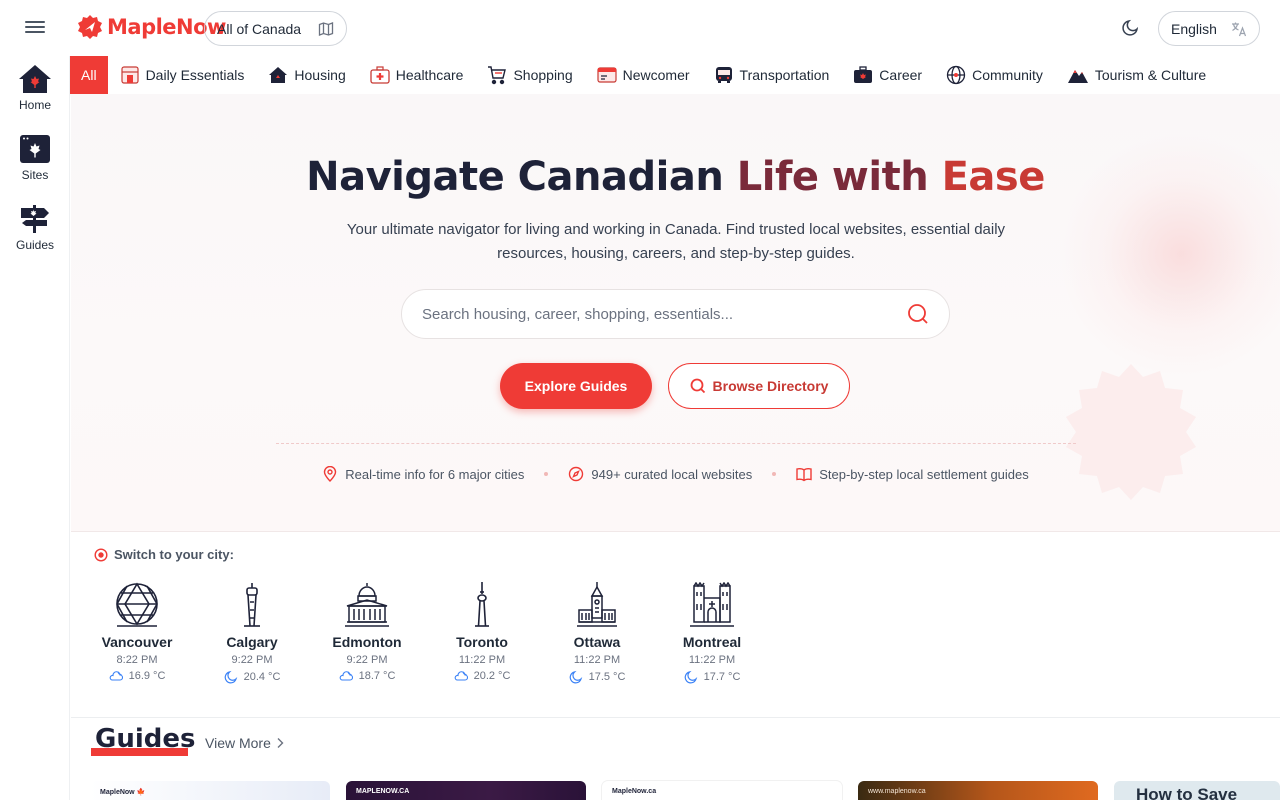 Image resolution: width=1280 pixels, height=800 pixels. What do you see at coordinates (182, 75) in the screenshot?
I see `category-daily-essentials: Daily Essentials` at bounding box center [182, 75].